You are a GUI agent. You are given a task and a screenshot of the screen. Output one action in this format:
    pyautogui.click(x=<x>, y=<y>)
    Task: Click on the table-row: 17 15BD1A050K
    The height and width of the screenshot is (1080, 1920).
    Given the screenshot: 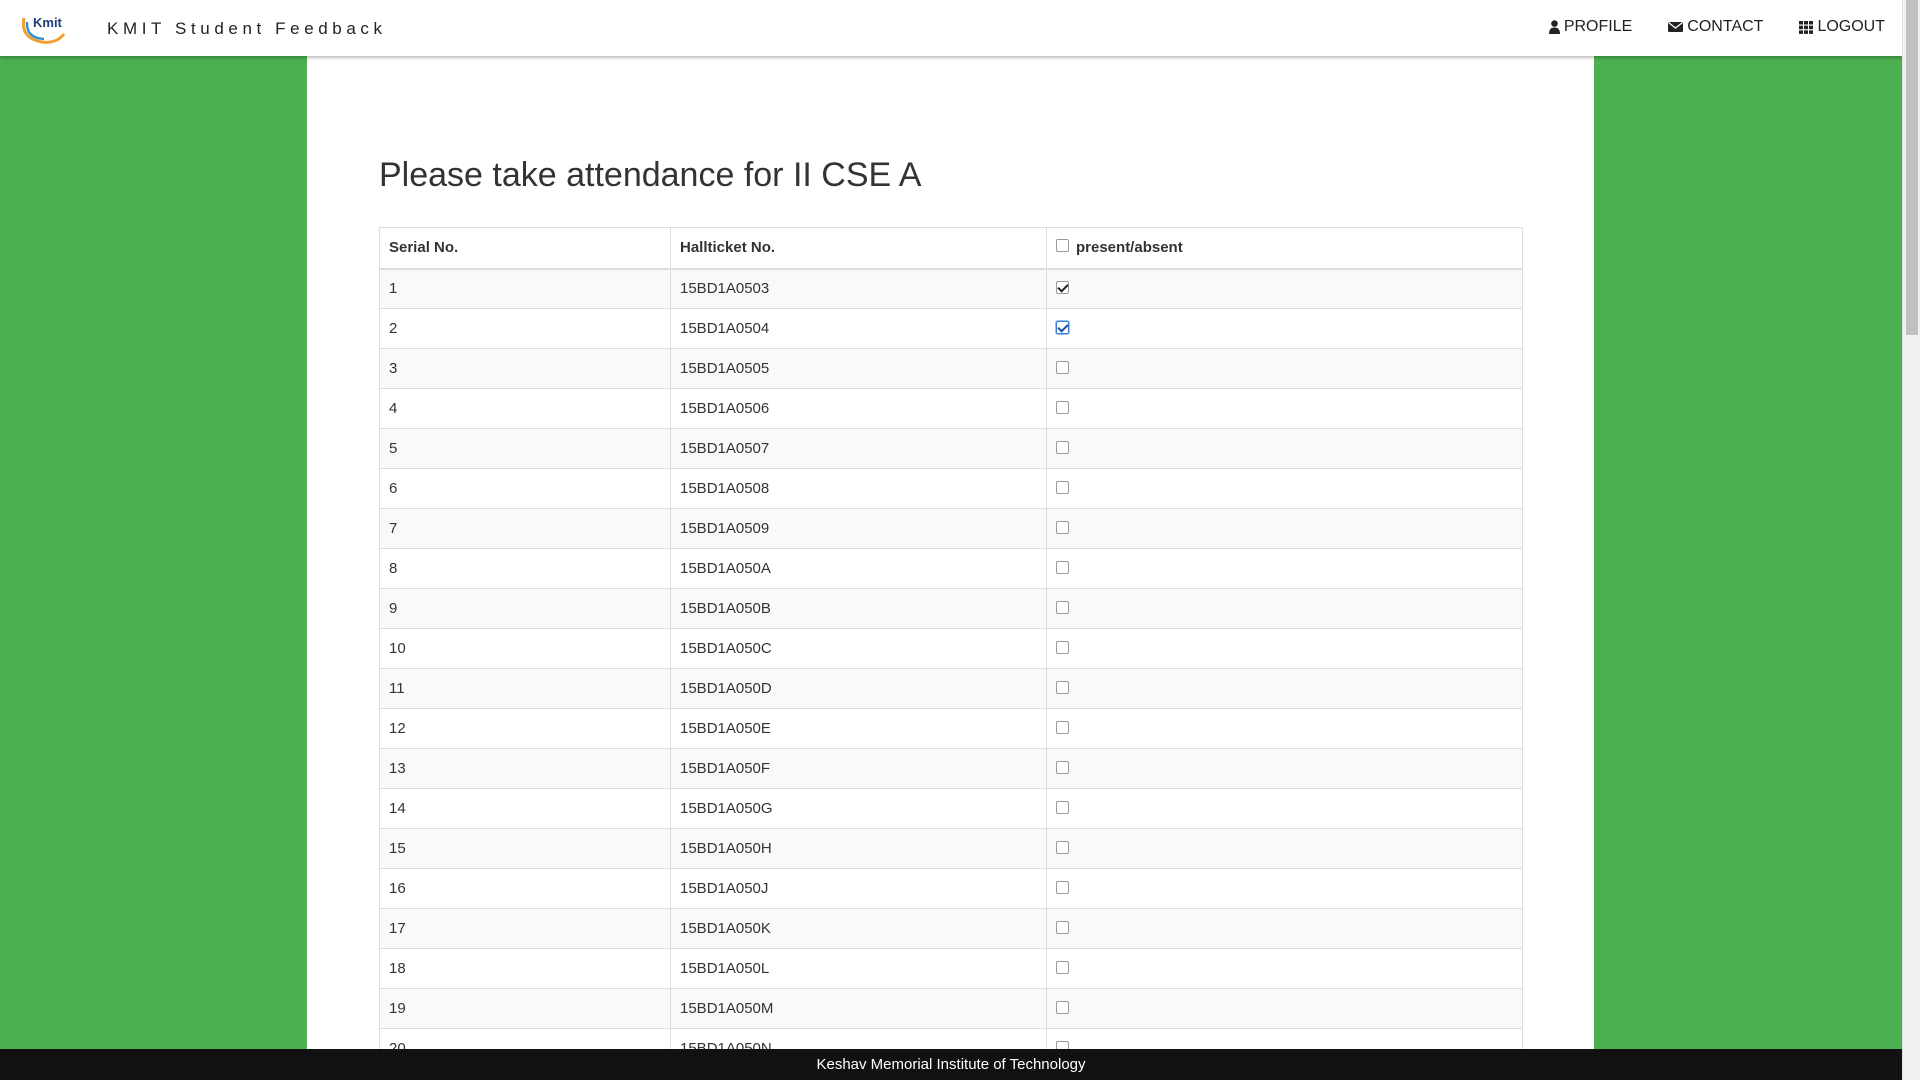 What is the action you would take?
    pyautogui.click(x=951, y=928)
    